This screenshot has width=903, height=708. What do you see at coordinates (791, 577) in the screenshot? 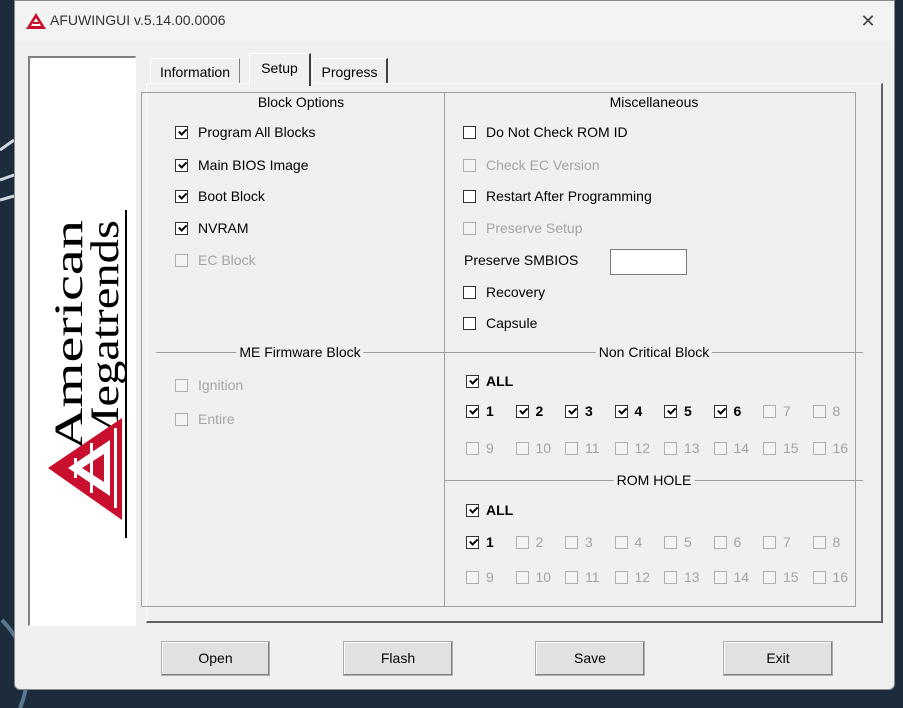
I see `rom-hole-block-15-checkbox-label: 15` at bounding box center [791, 577].